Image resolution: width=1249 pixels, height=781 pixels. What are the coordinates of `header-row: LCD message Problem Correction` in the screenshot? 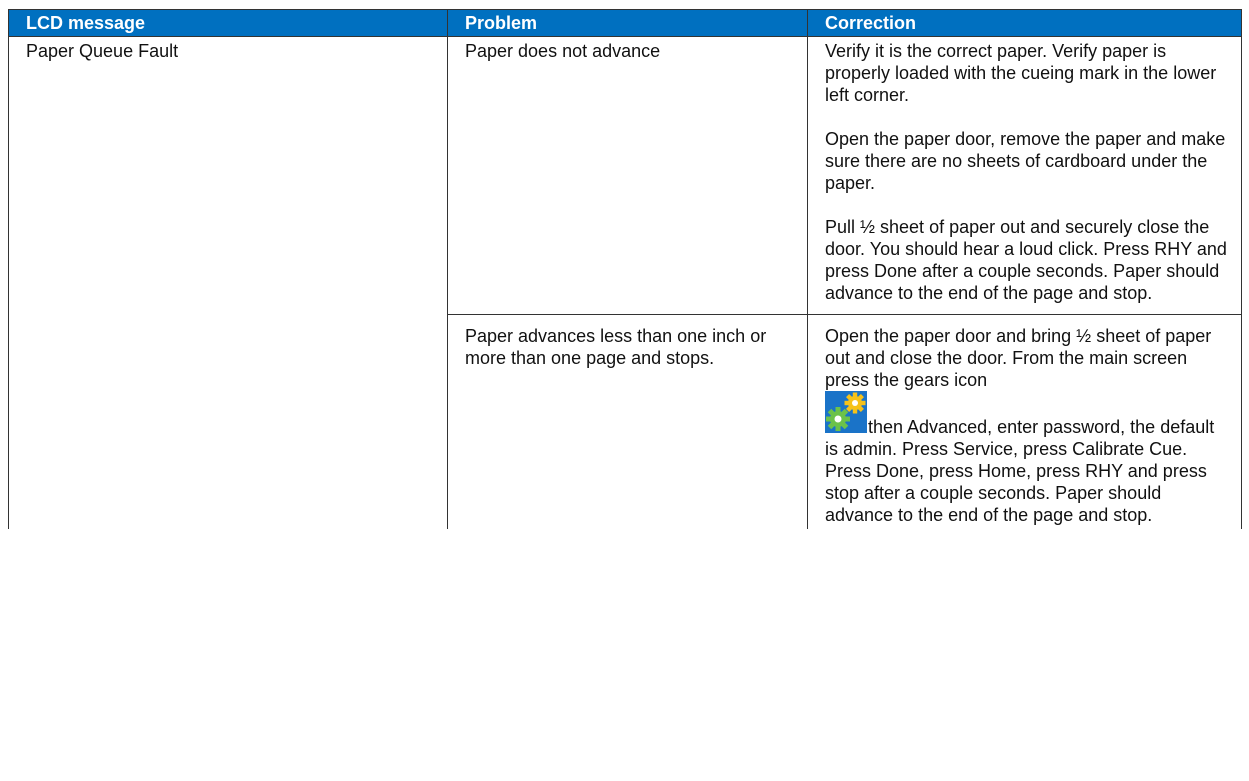 It's located at (625, 23).